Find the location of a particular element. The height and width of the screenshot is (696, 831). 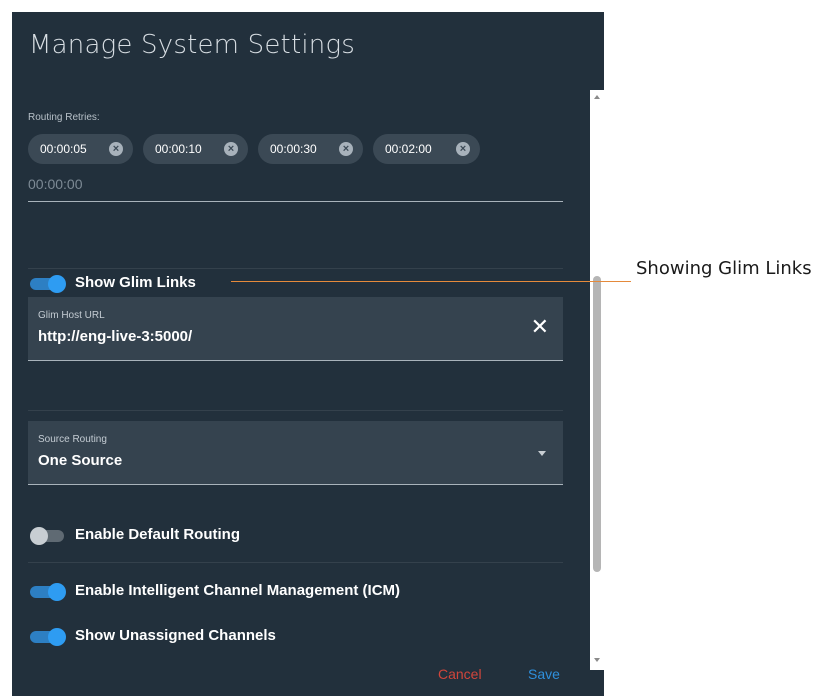

show-glim-links-toggle is located at coordinates (48, 284).